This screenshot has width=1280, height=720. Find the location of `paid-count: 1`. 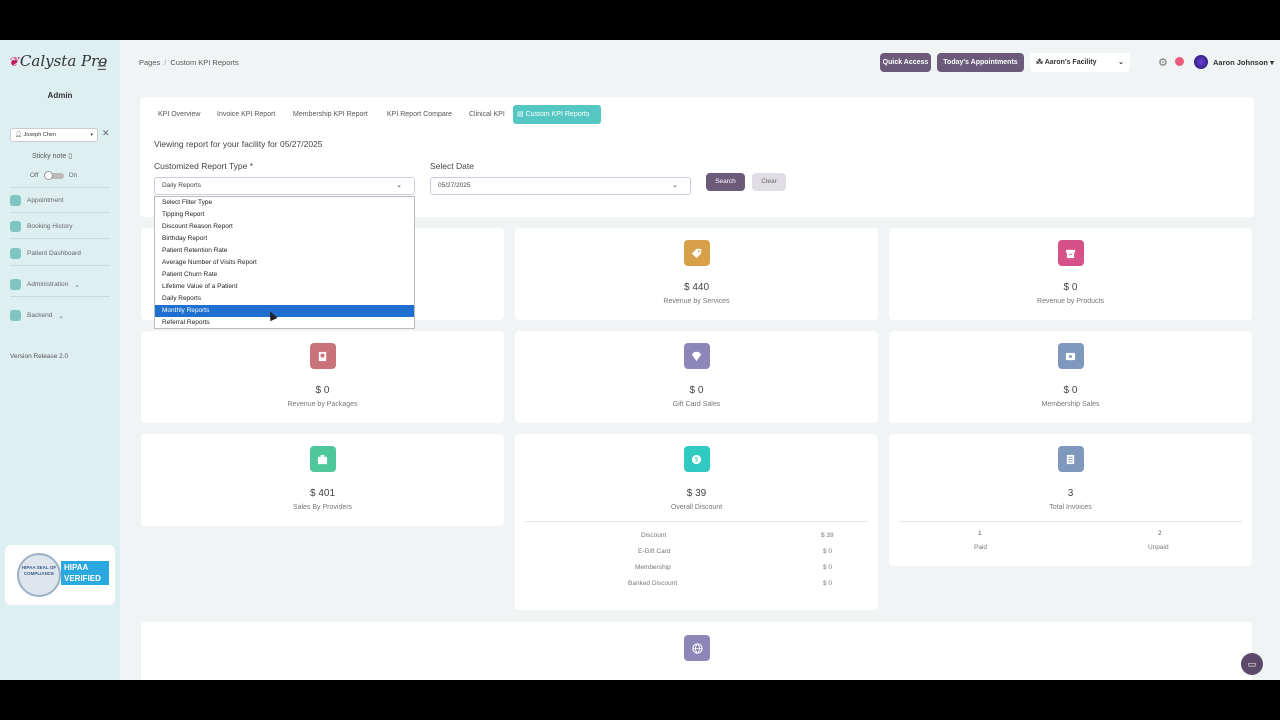

paid-count: 1 is located at coordinates (980, 533).